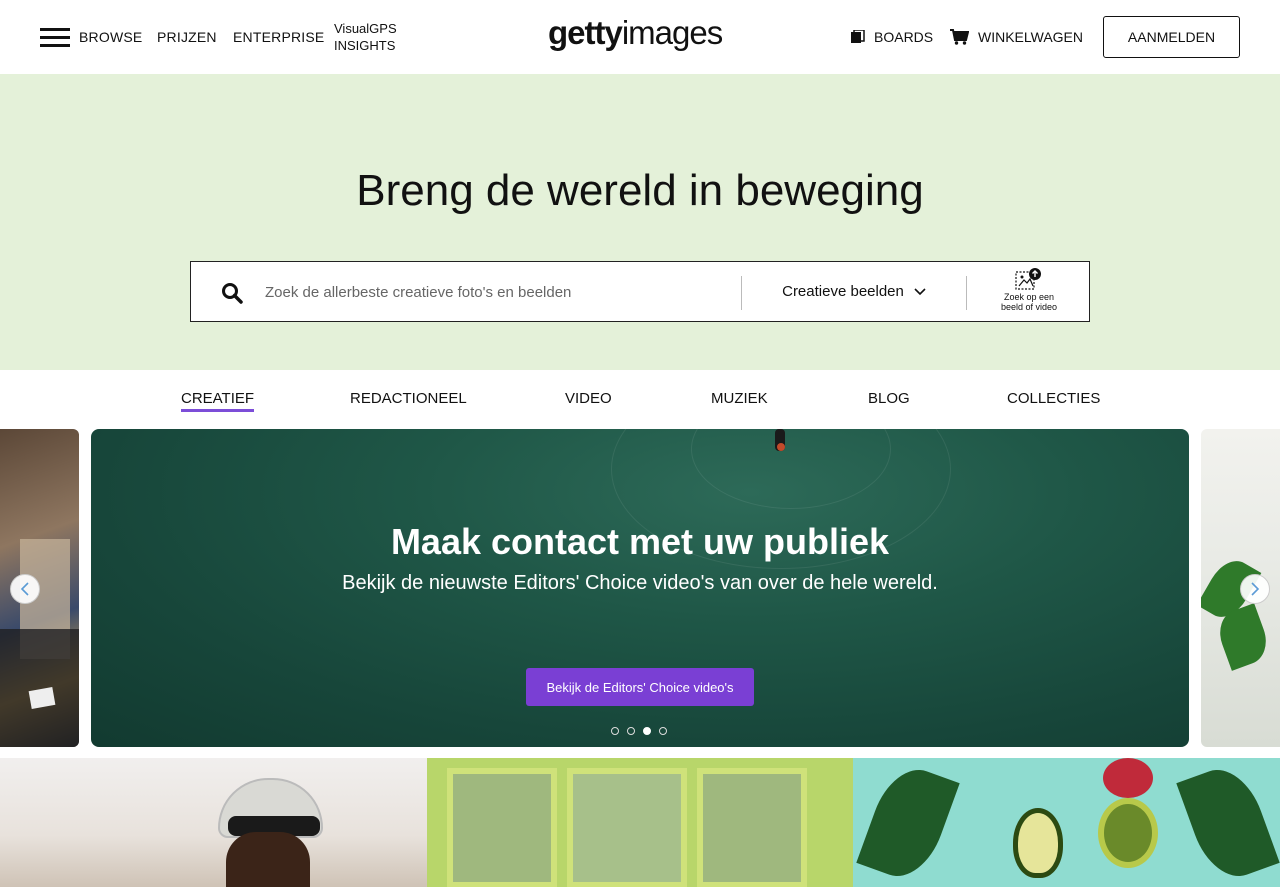  I want to click on hamburger-icon, so click(55, 38).